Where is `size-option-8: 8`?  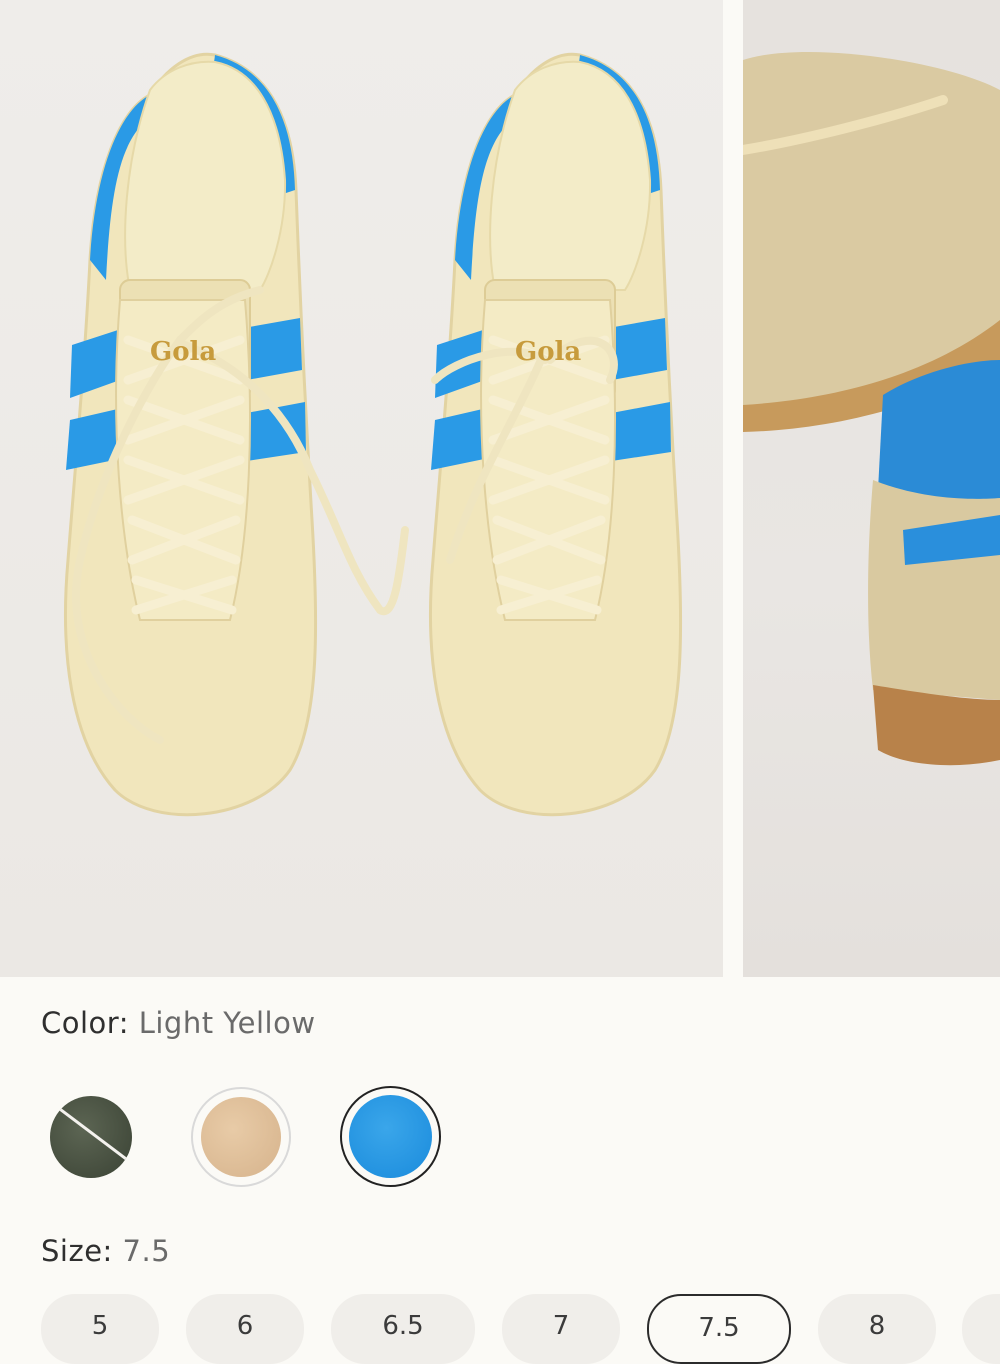
size-option-8: 8 is located at coordinates (877, 1329).